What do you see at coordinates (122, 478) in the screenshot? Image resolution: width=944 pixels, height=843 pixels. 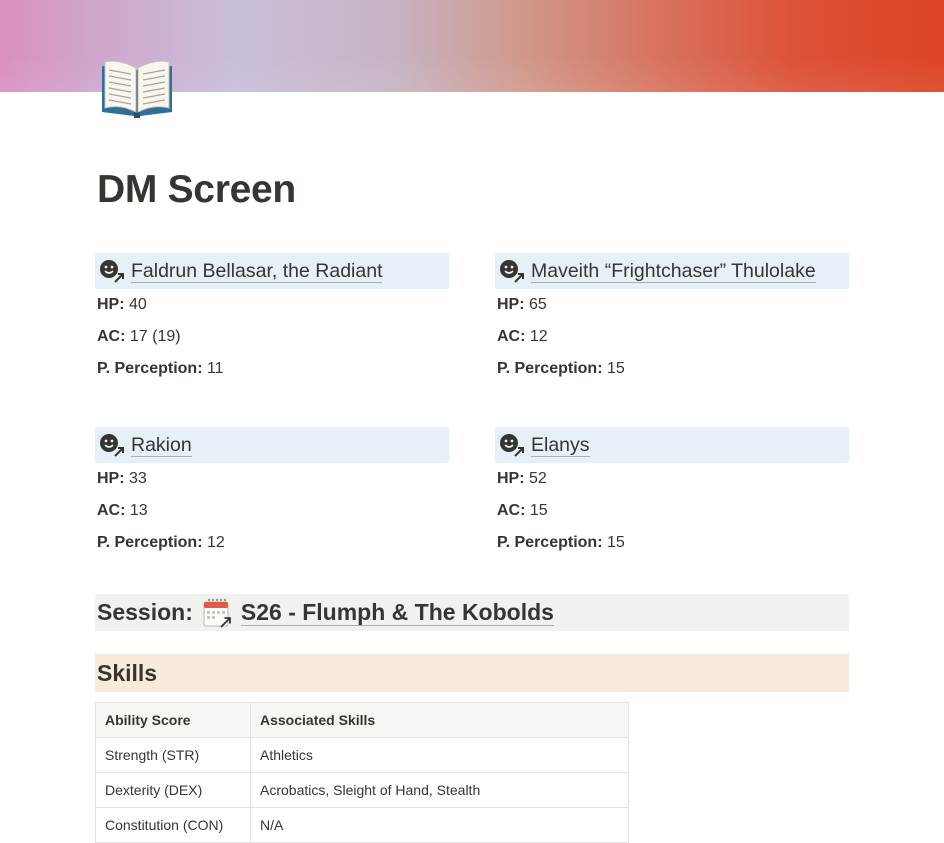 I see `hp-stat: HP: 33` at bounding box center [122, 478].